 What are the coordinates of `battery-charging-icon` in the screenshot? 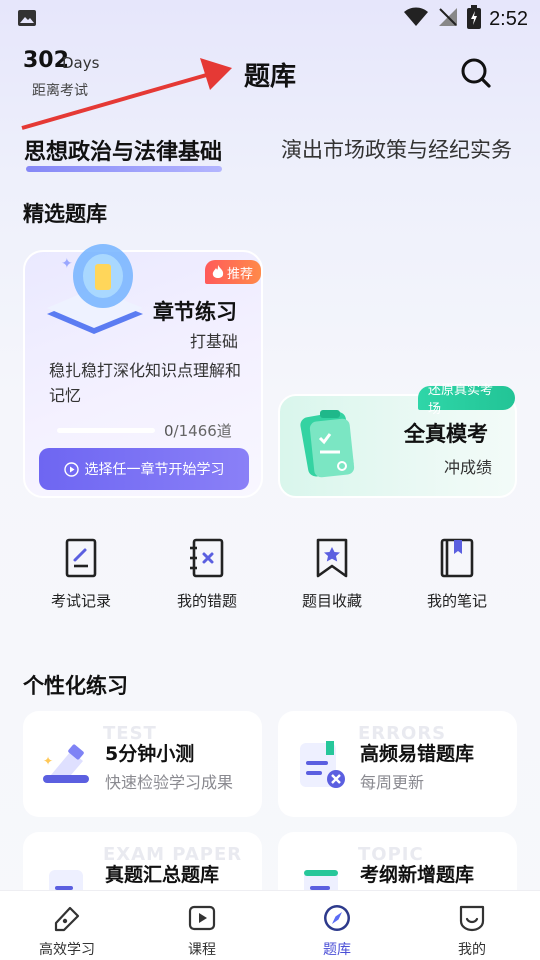 It's located at (474, 19).